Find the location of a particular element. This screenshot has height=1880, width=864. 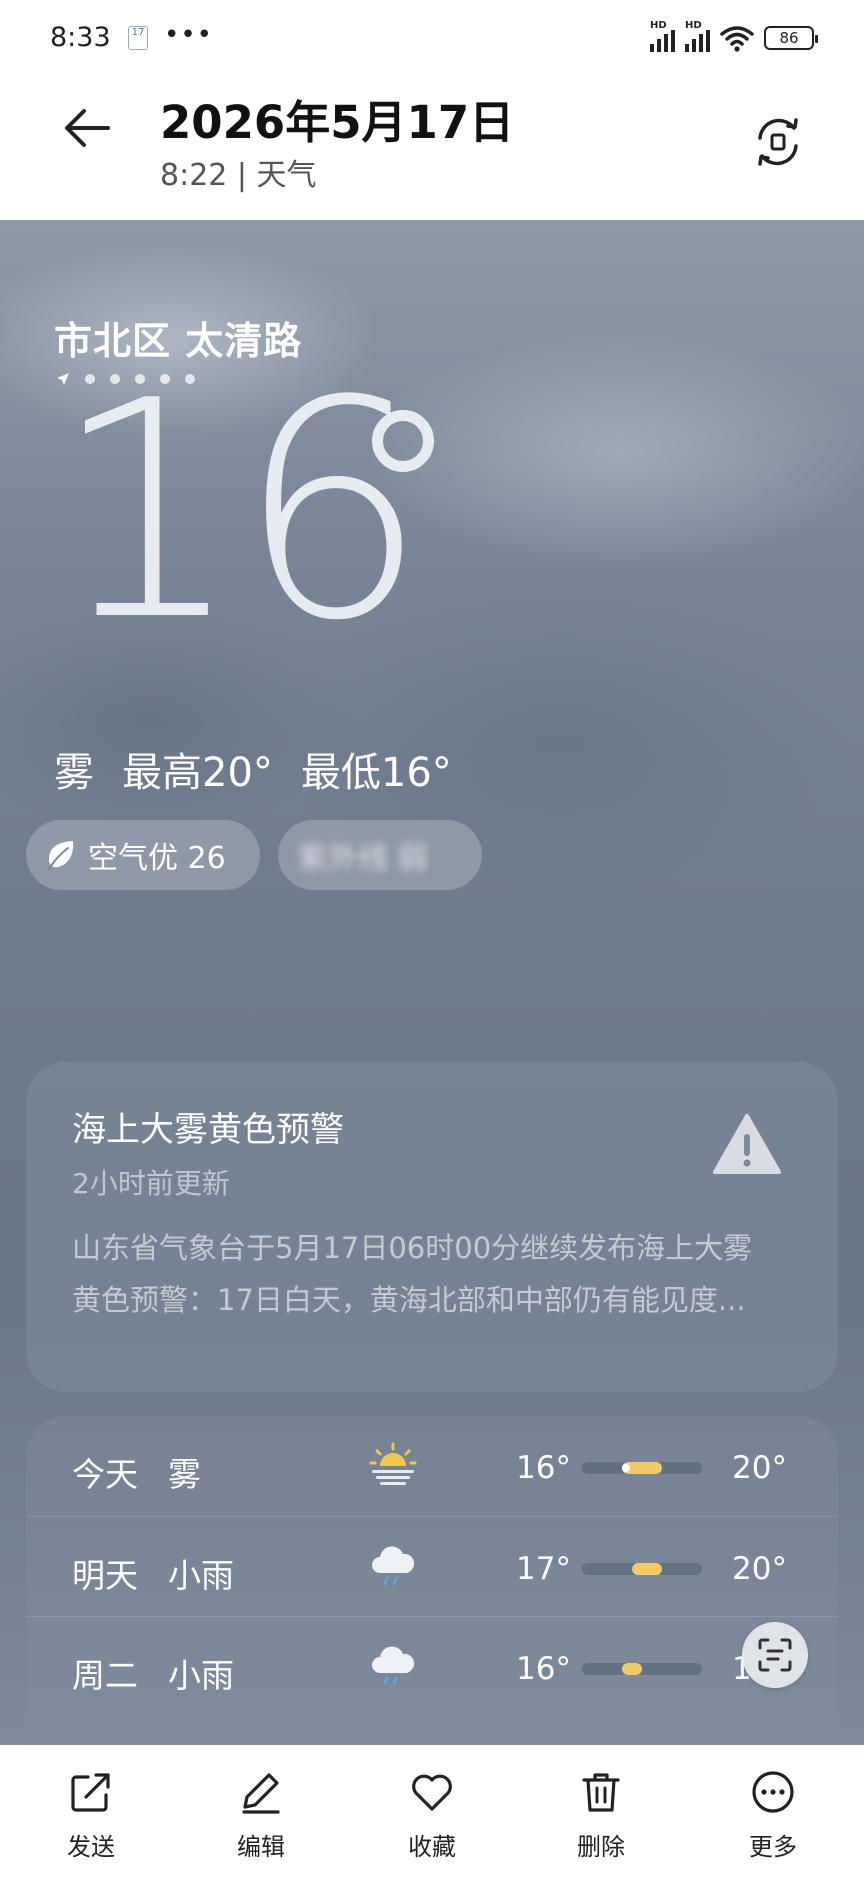

page-title: 2026年5月17日 is located at coordinates (337, 122).